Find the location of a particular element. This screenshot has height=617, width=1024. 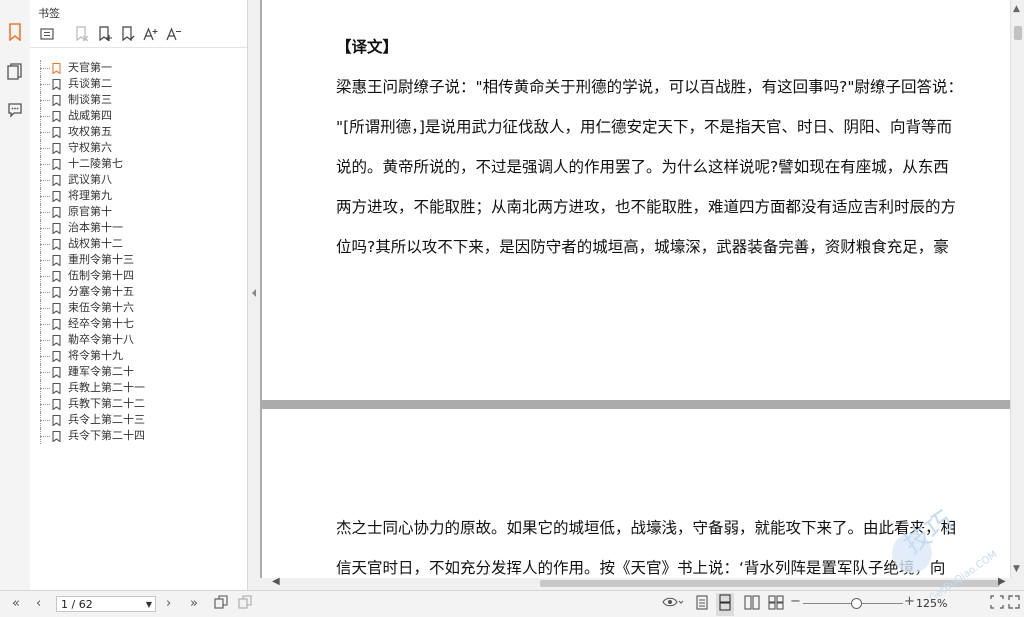

bookmark-item: 踵军令第二十 is located at coordinates (140, 372).